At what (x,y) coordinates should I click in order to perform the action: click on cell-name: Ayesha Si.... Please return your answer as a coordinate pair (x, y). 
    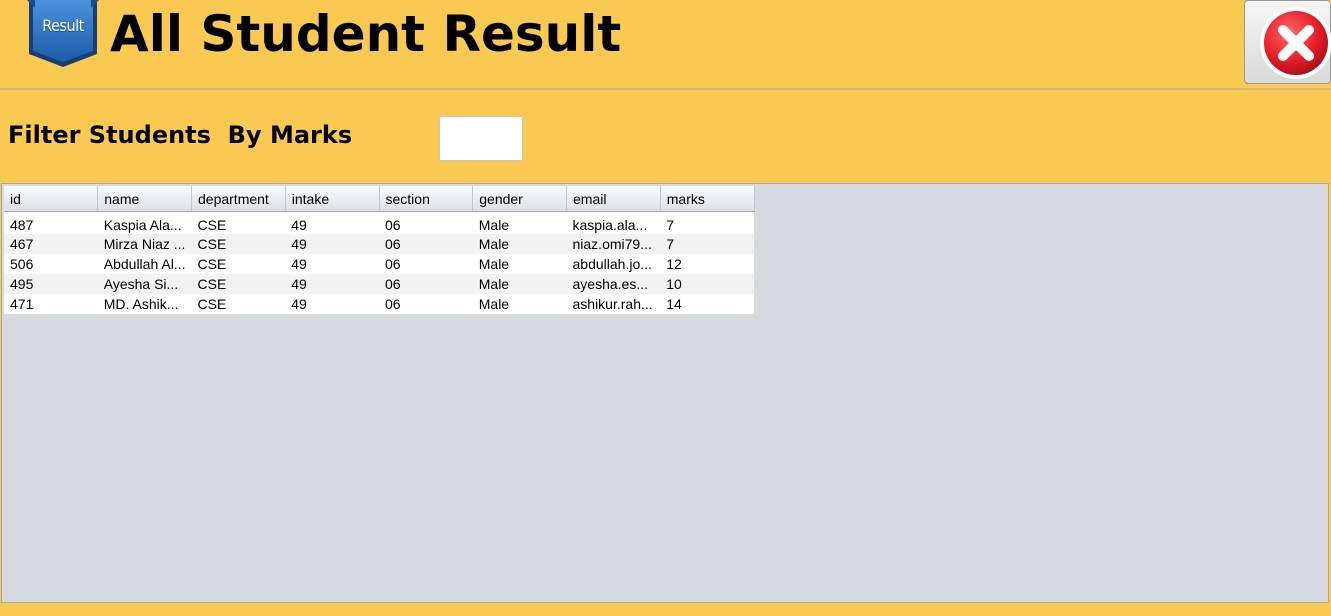
    Looking at the image, I should click on (144, 284).